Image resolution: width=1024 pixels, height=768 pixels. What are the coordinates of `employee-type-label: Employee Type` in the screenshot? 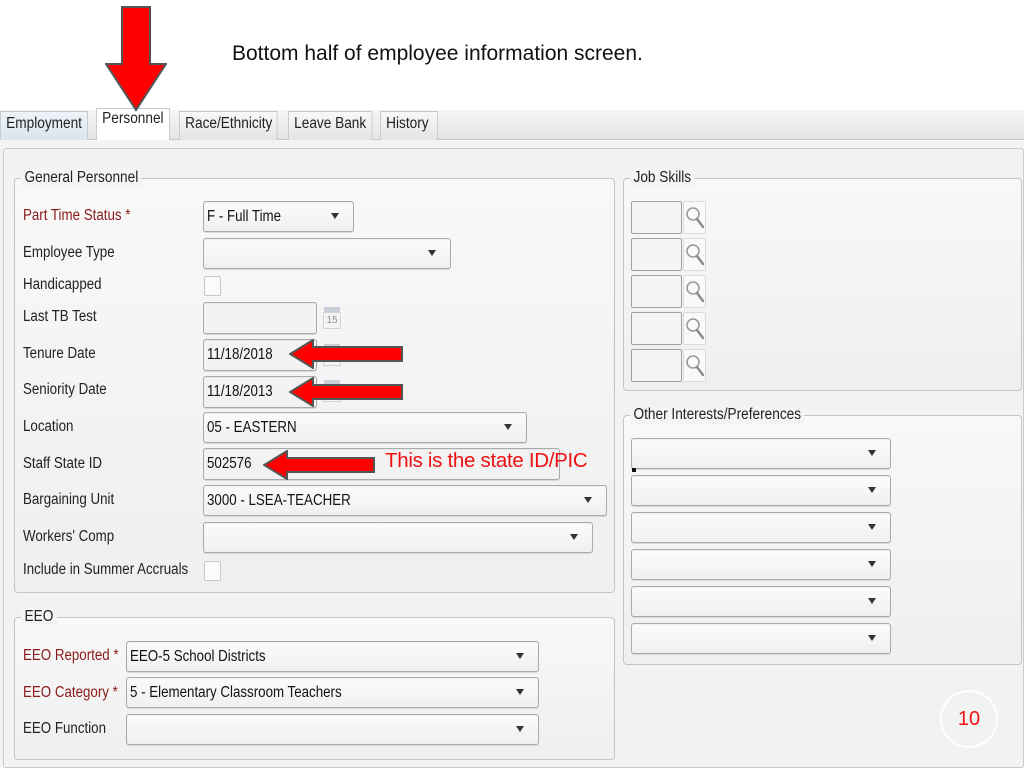 It's located at (69, 252).